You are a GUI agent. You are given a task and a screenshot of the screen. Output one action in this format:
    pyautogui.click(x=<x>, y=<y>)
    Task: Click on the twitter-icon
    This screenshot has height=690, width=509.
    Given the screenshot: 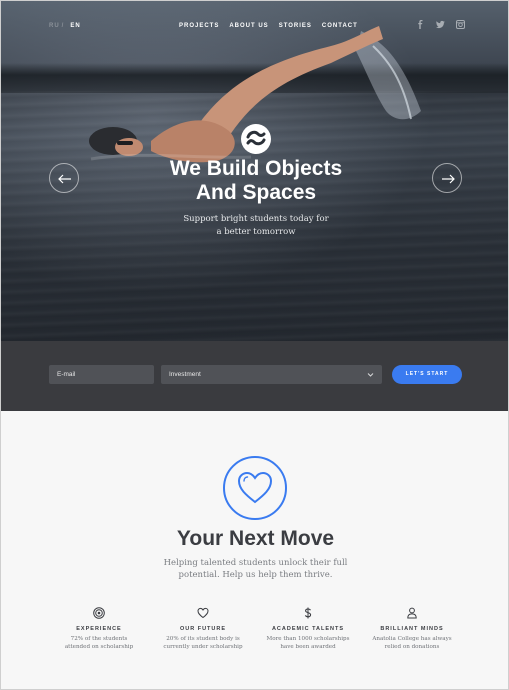 What is the action you would take?
    pyautogui.click(x=440, y=24)
    